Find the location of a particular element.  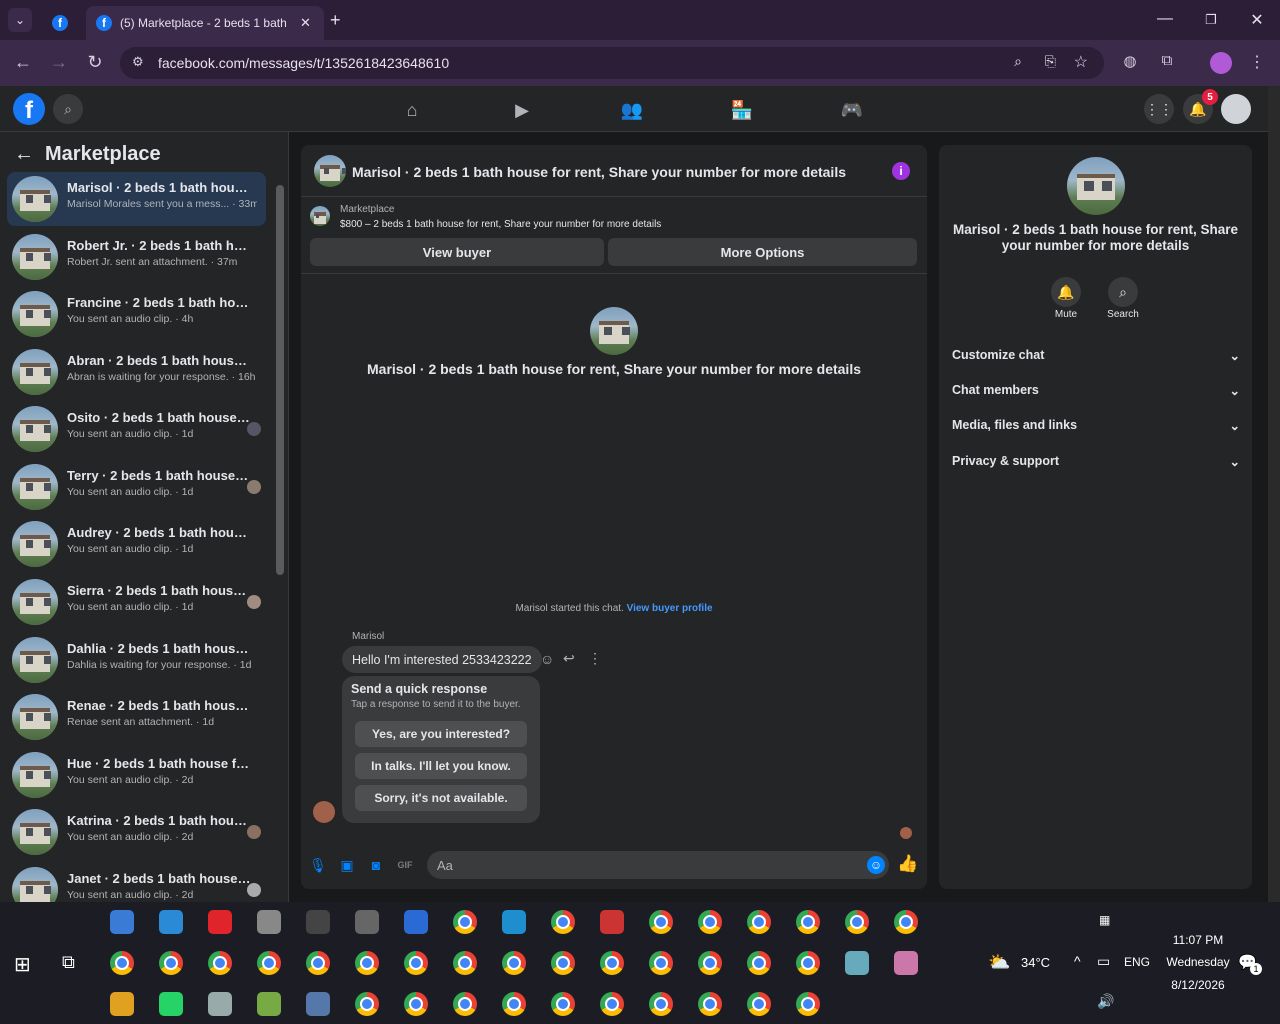

page-scrollbar is located at coordinates (1274, 494).